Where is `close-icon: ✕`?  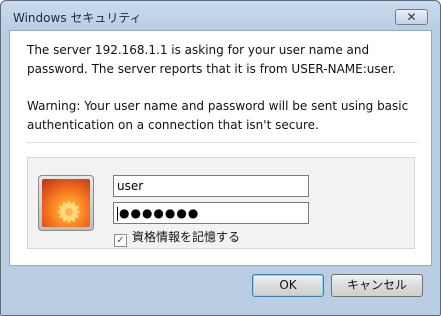
close-icon: ✕ is located at coordinates (411, 17).